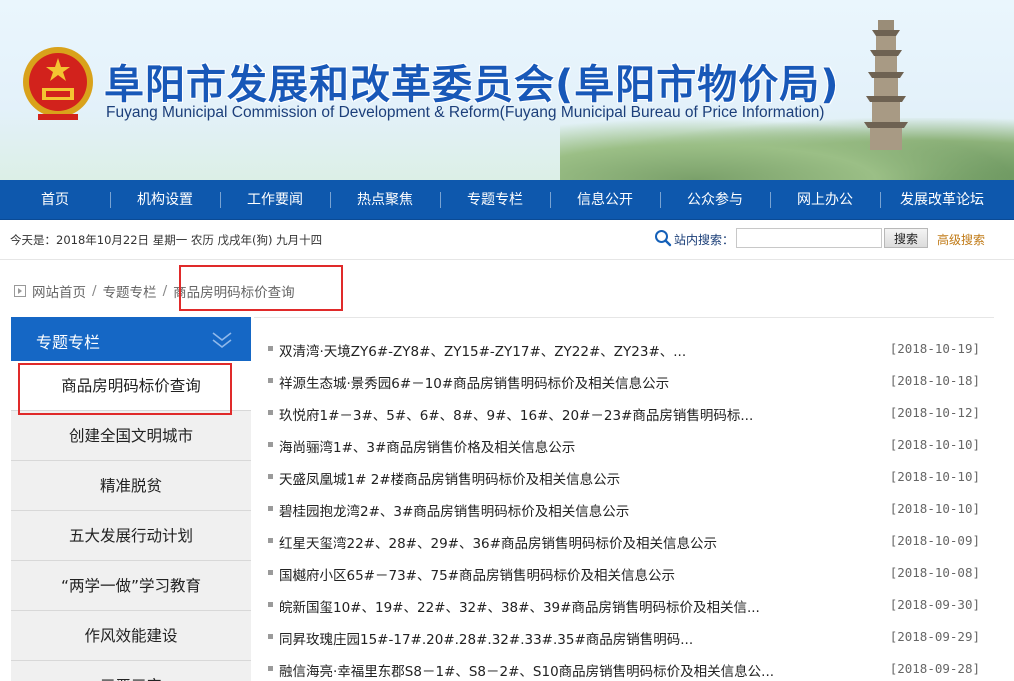 This screenshot has width=1014, height=681. Describe the element at coordinates (934, 412) in the screenshot. I see `list-item-date: [2018-10-12]` at that location.